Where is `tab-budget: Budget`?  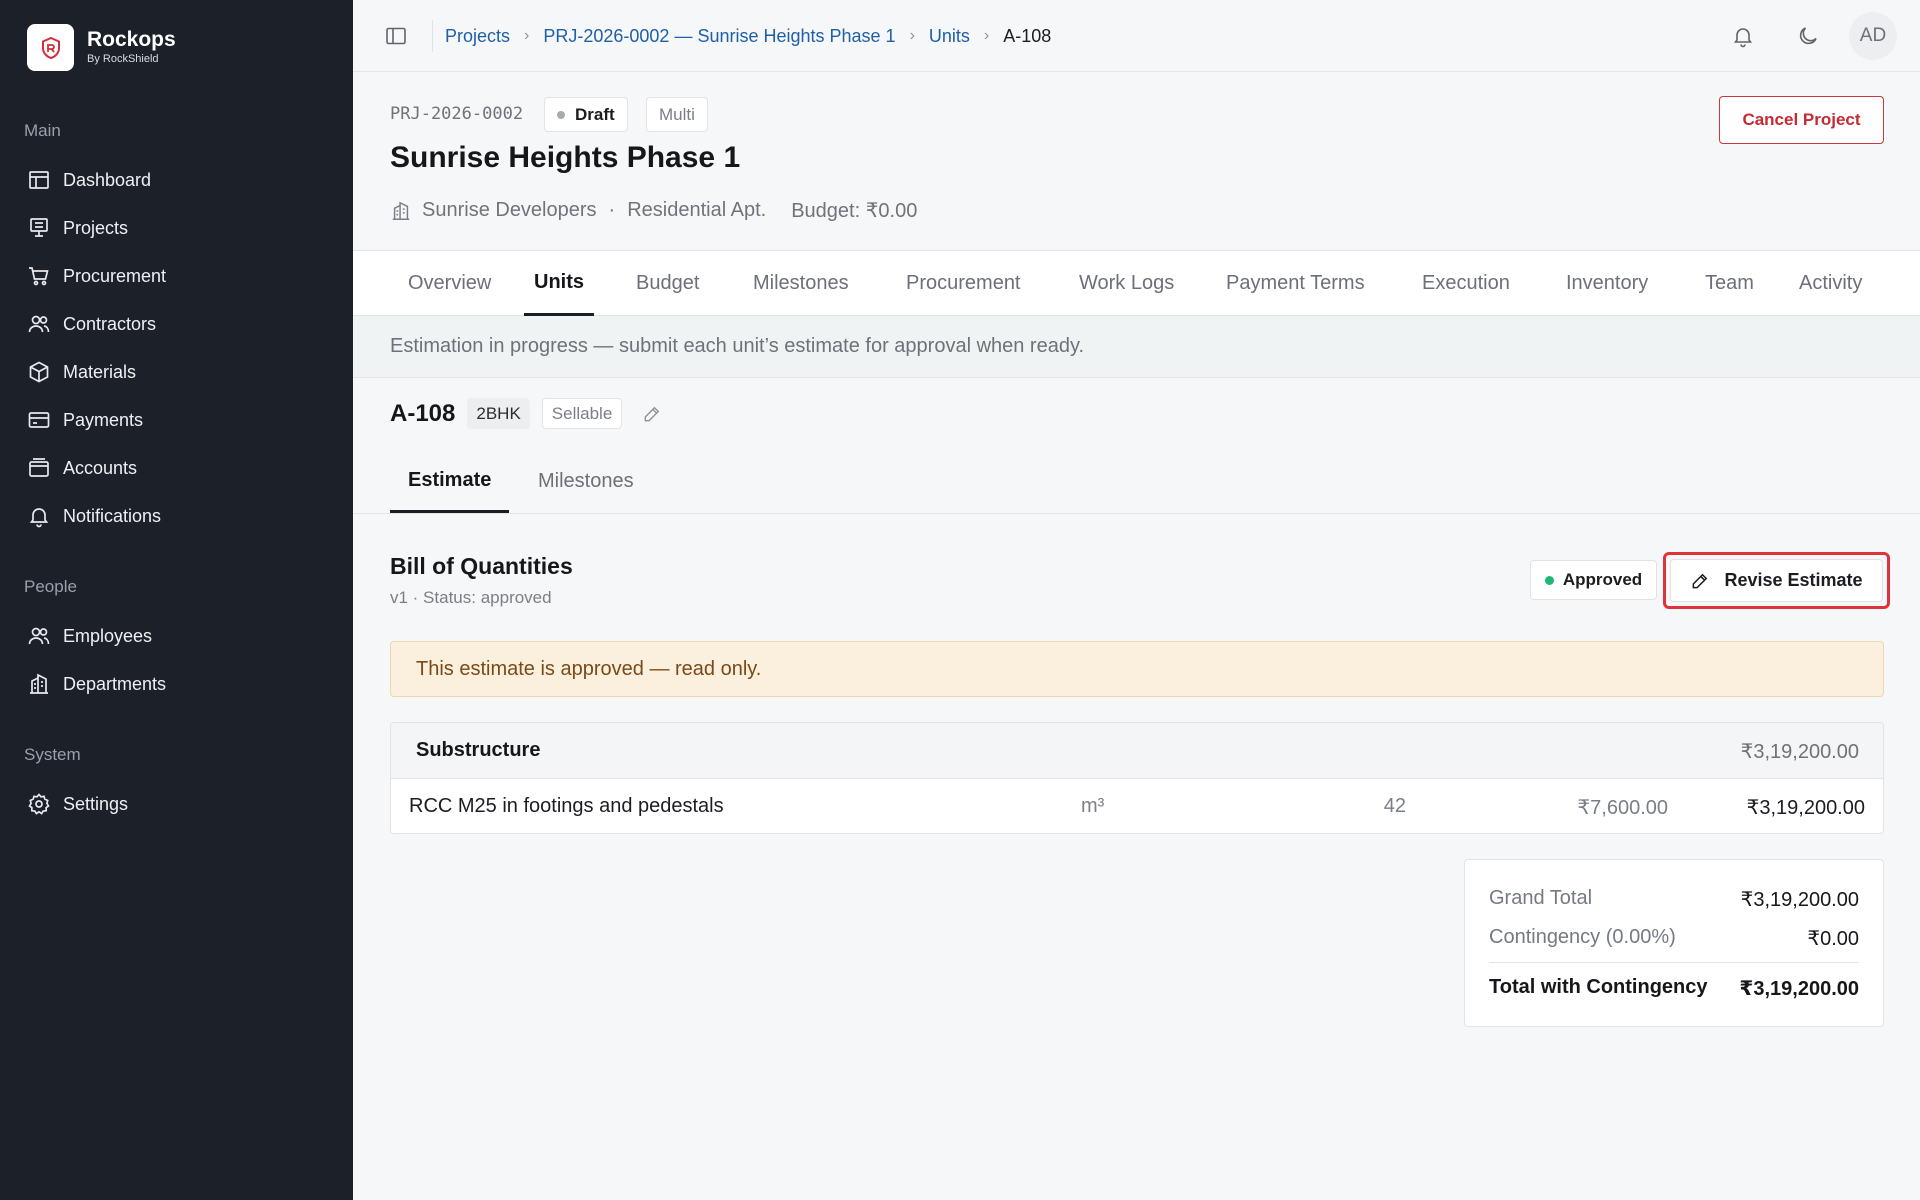 tab-budget: Budget is located at coordinates (667, 283).